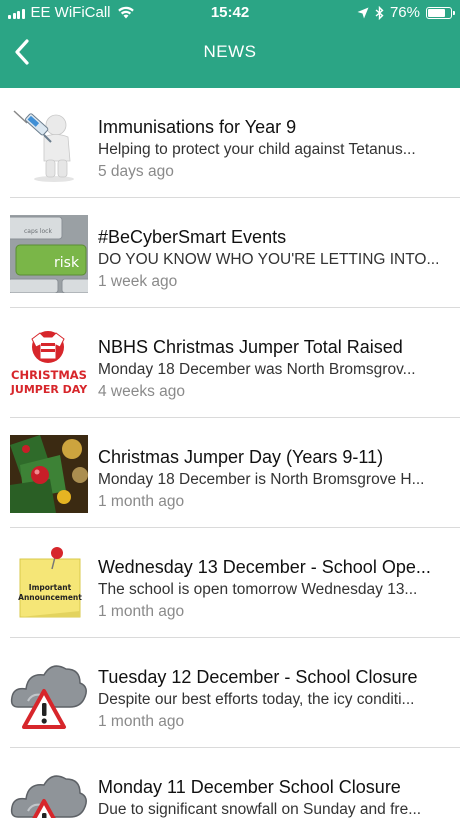 Image resolution: width=460 pixels, height=818 pixels. Describe the element at coordinates (436, 12) in the screenshot. I see `battery-fill` at that location.